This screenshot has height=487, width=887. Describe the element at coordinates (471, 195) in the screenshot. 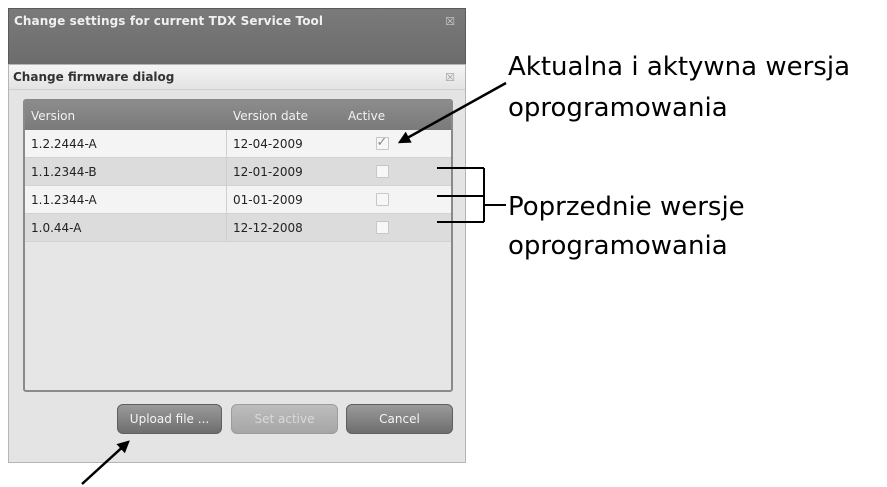

I see `bracket-previous-versions` at that location.